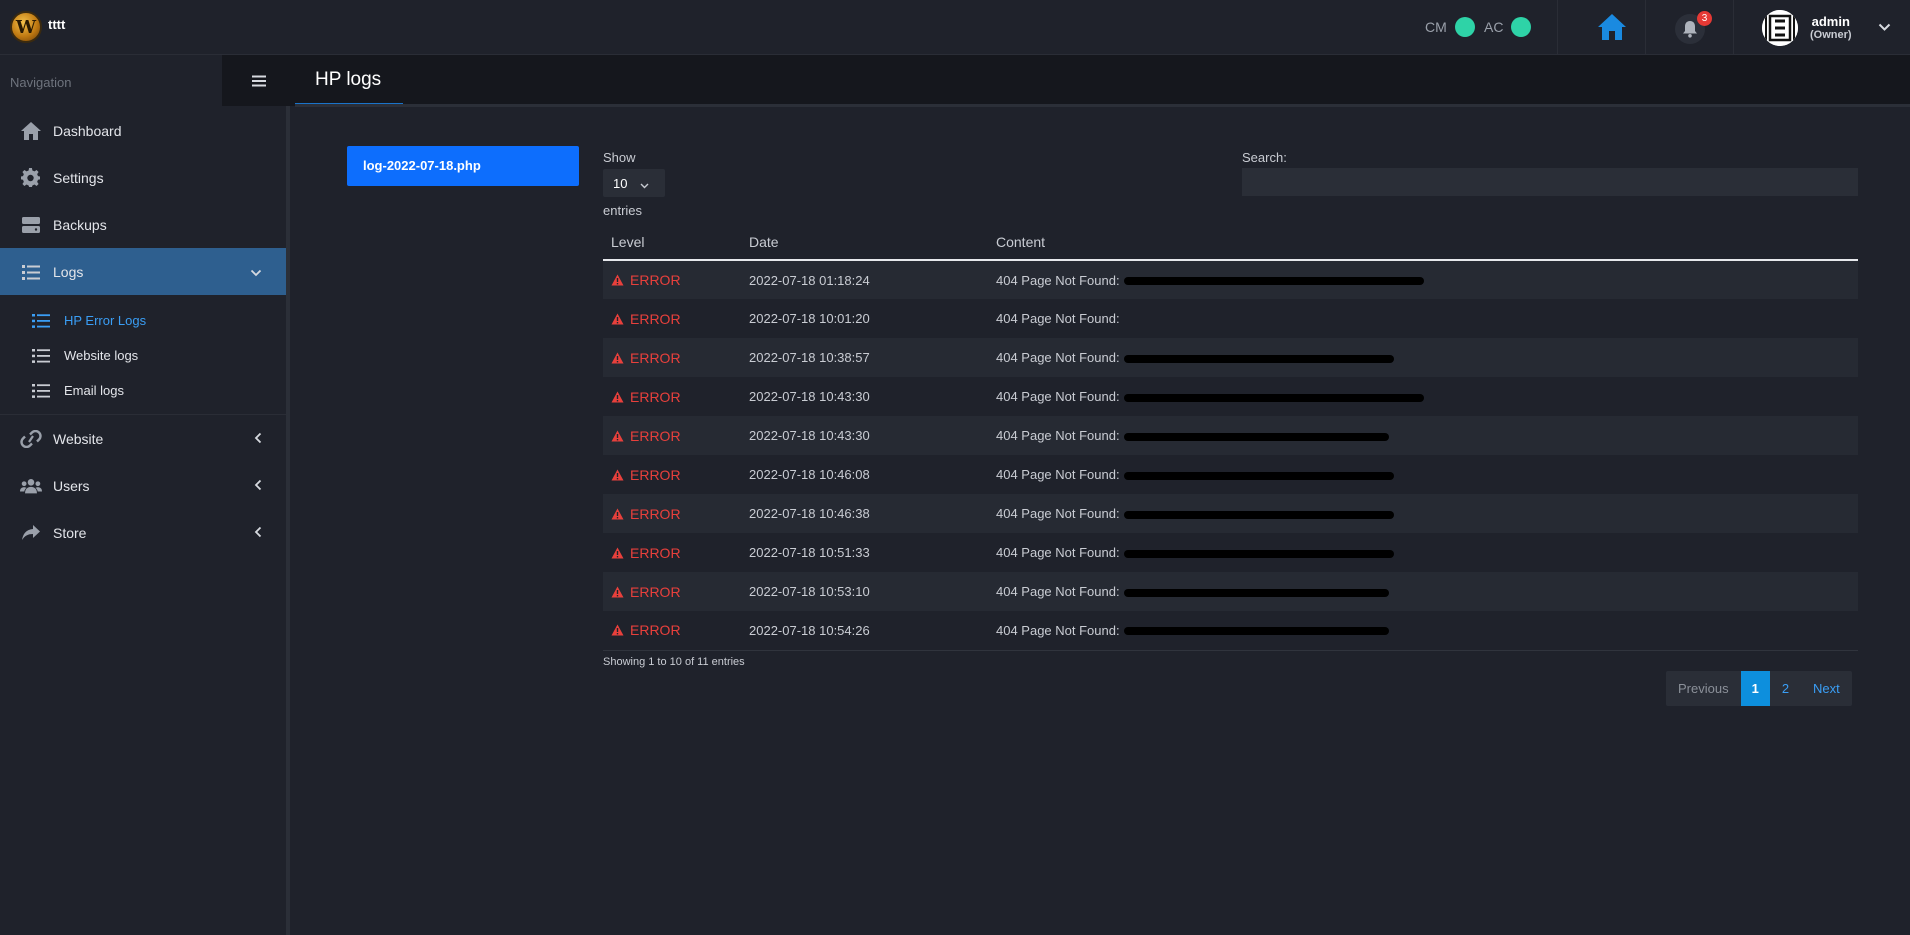  What do you see at coordinates (143, 355) in the screenshot?
I see `submenu-item-website-logs: Website logs` at bounding box center [143, 355].